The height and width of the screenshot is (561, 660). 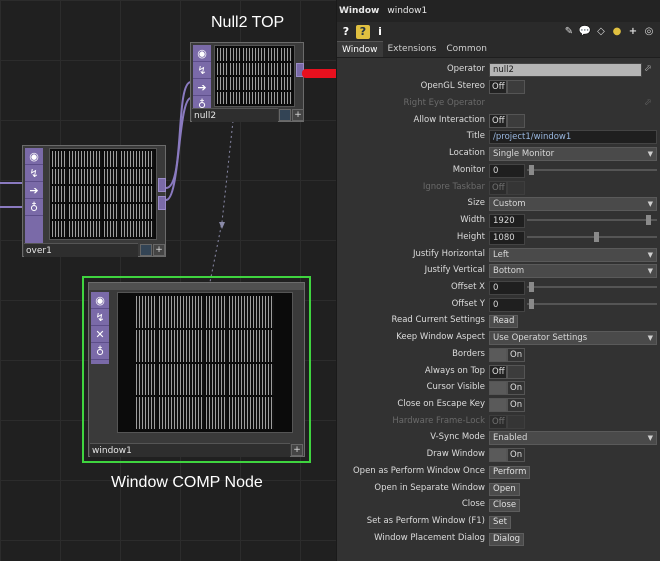 What do you see at coordinates (507, 539) in the screenshot?
I see `dialog-button: Dialog` at bounding box center [507, 539].